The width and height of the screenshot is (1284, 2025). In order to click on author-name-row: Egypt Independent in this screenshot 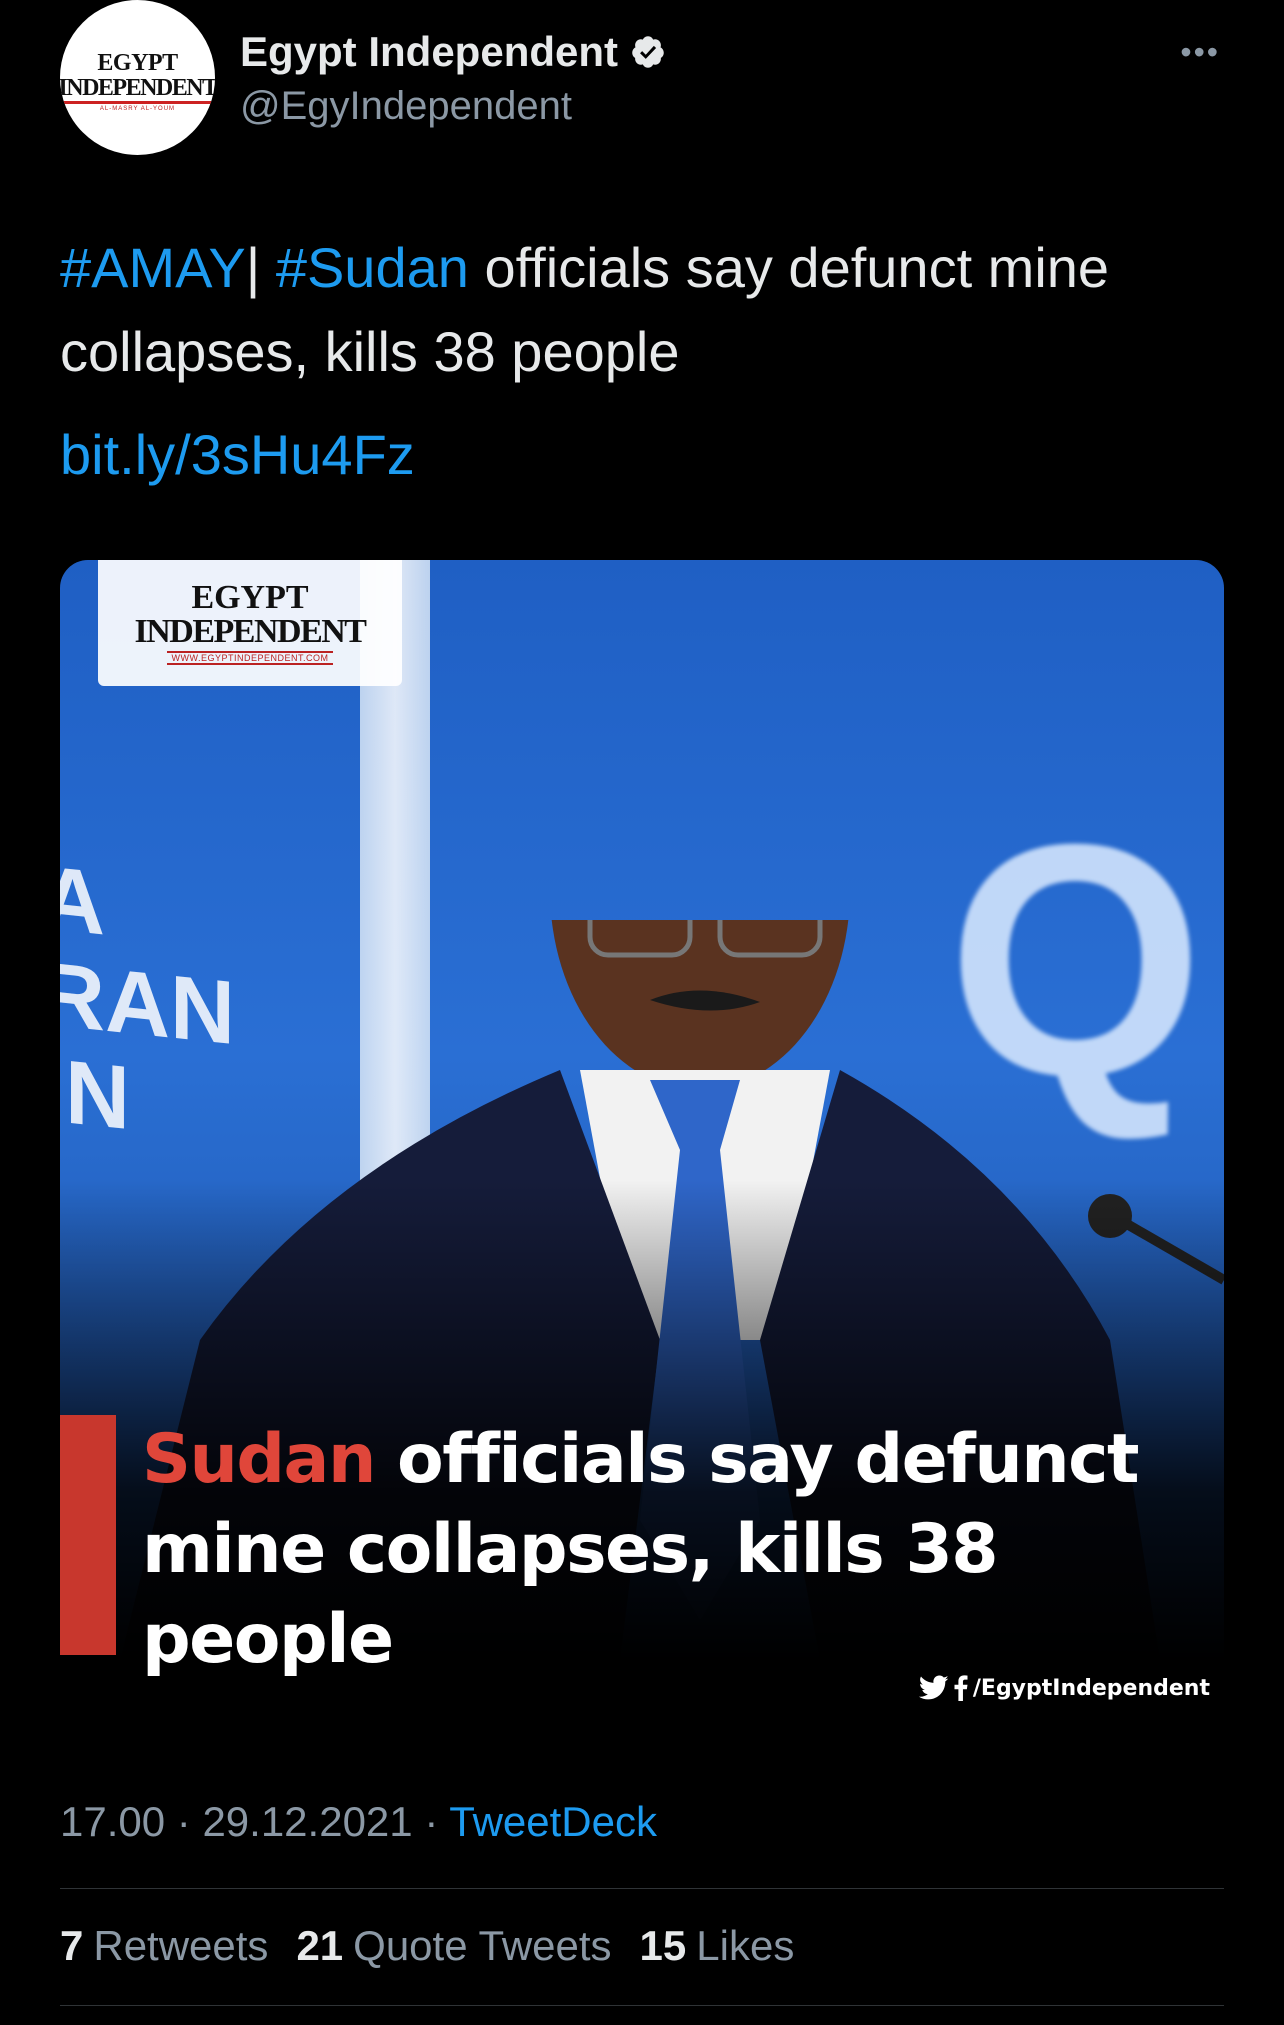, I will do `click(453, 52)`.